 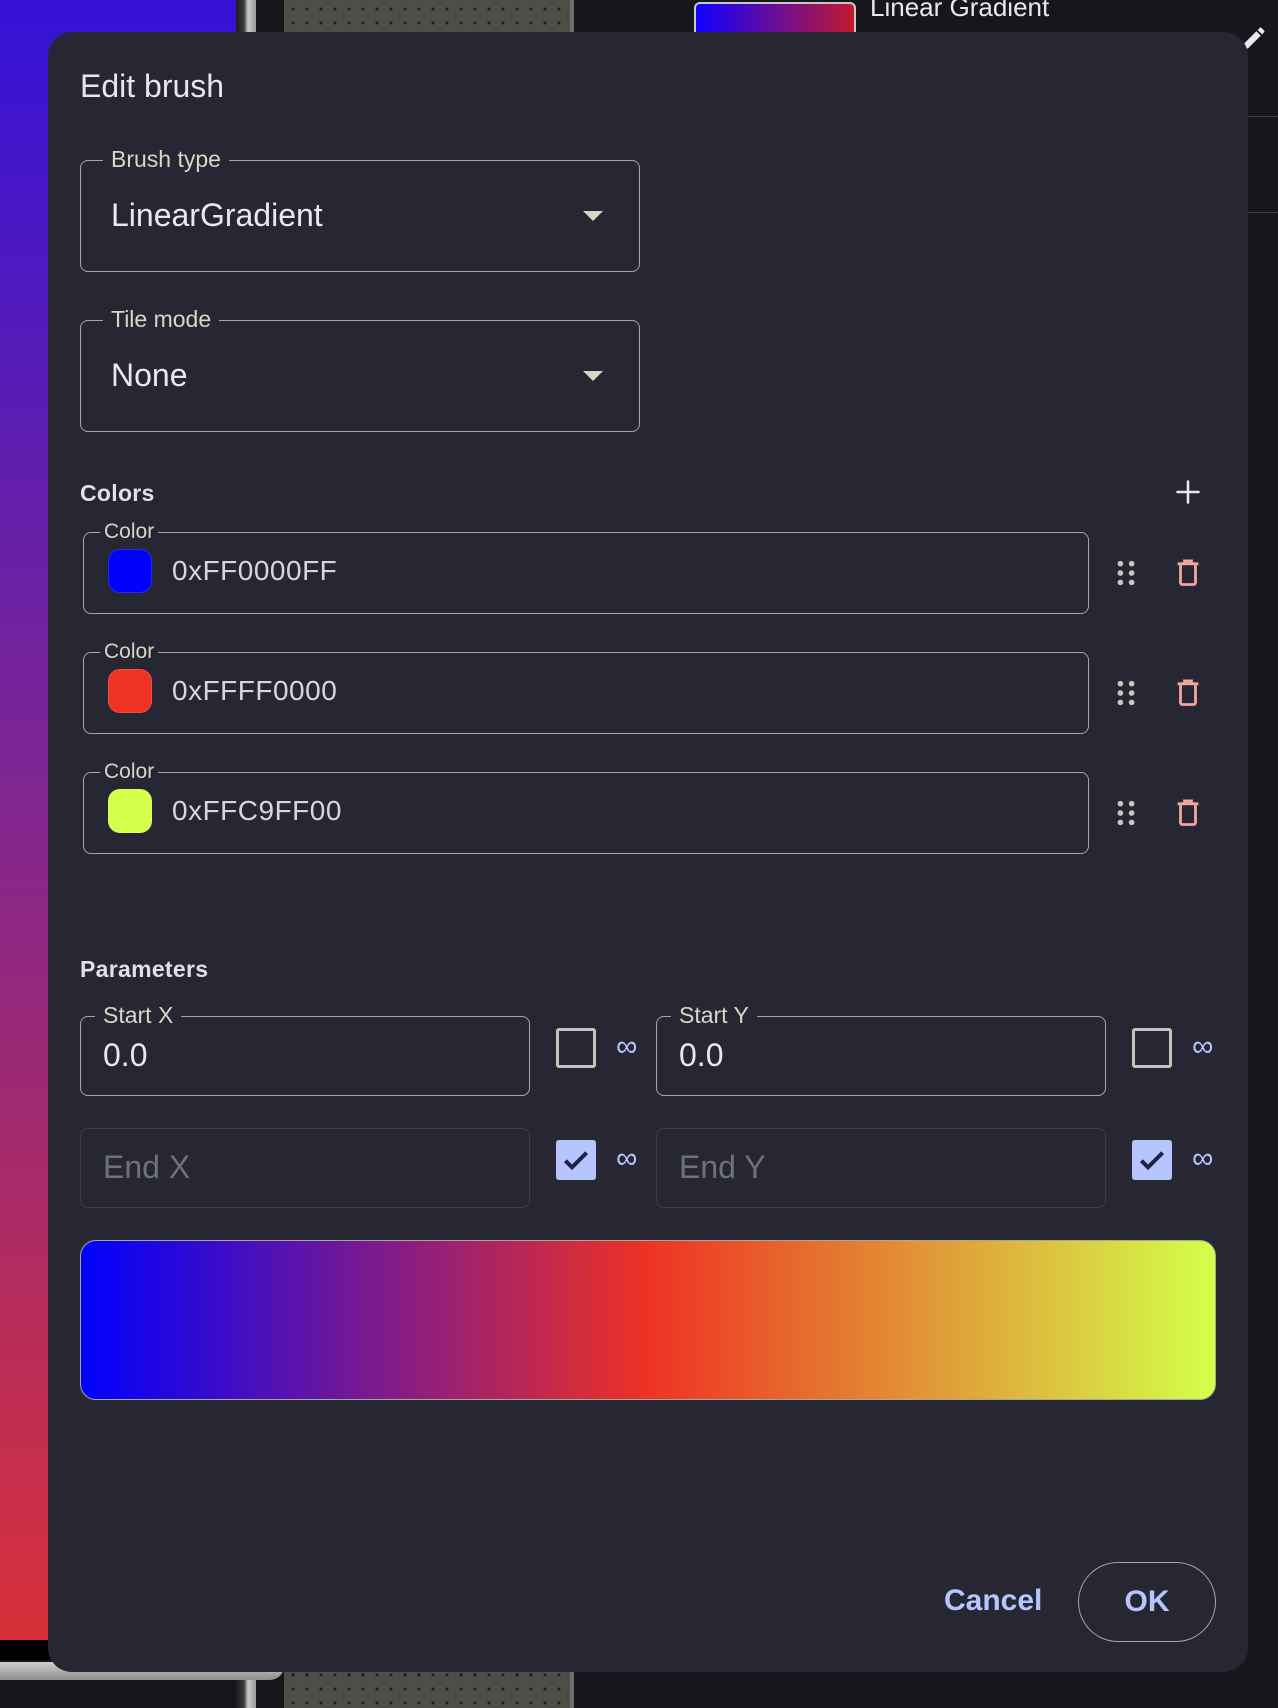 I want to click on end-x-infinite-checkbox, so click(x=576, y=1160).